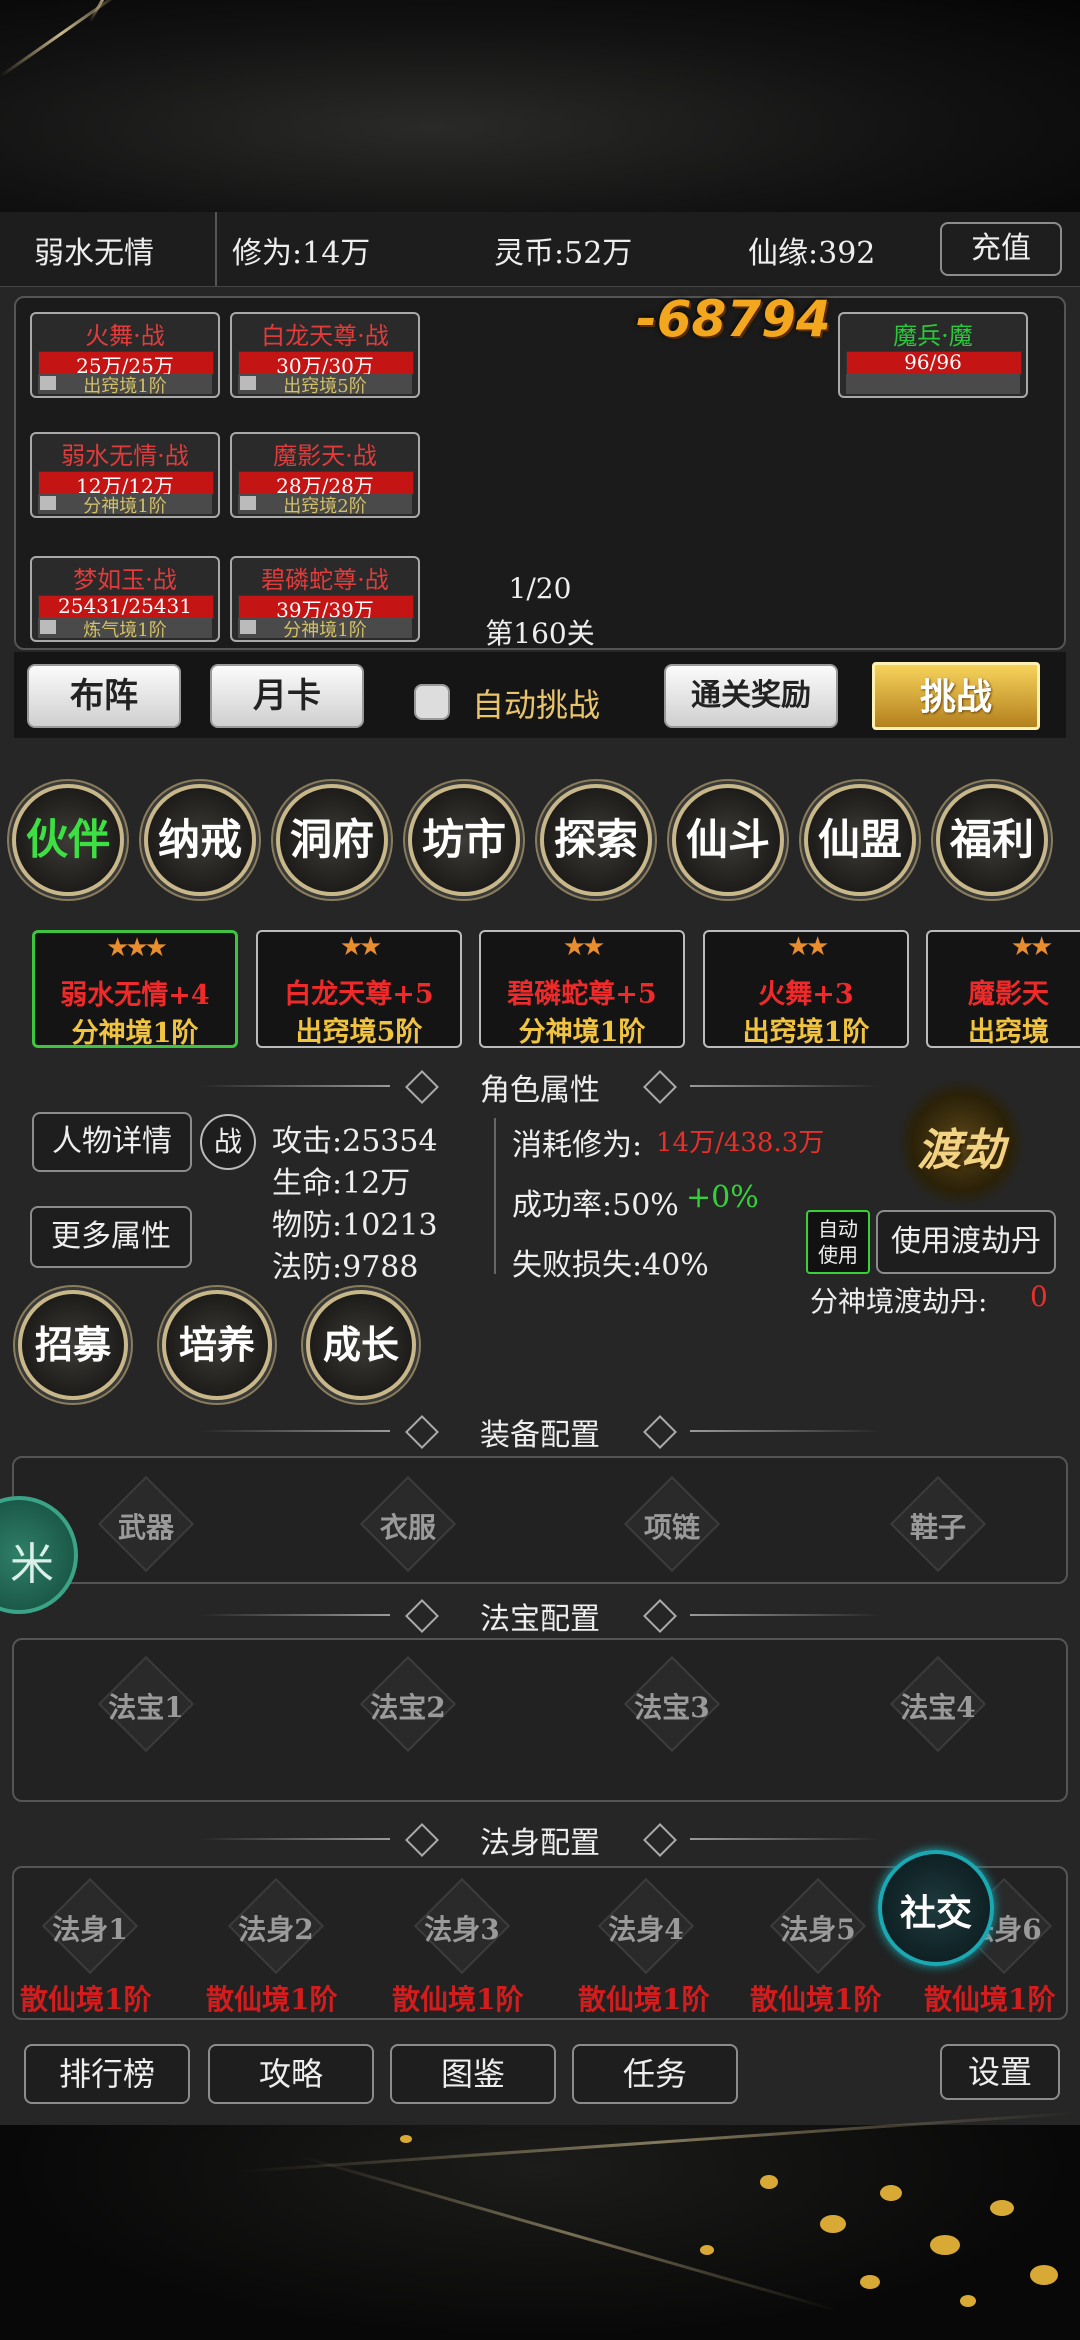 This screenshot has width=1080, height=2340. I want to click on challenge-button: 挑战, so click(956, 696).